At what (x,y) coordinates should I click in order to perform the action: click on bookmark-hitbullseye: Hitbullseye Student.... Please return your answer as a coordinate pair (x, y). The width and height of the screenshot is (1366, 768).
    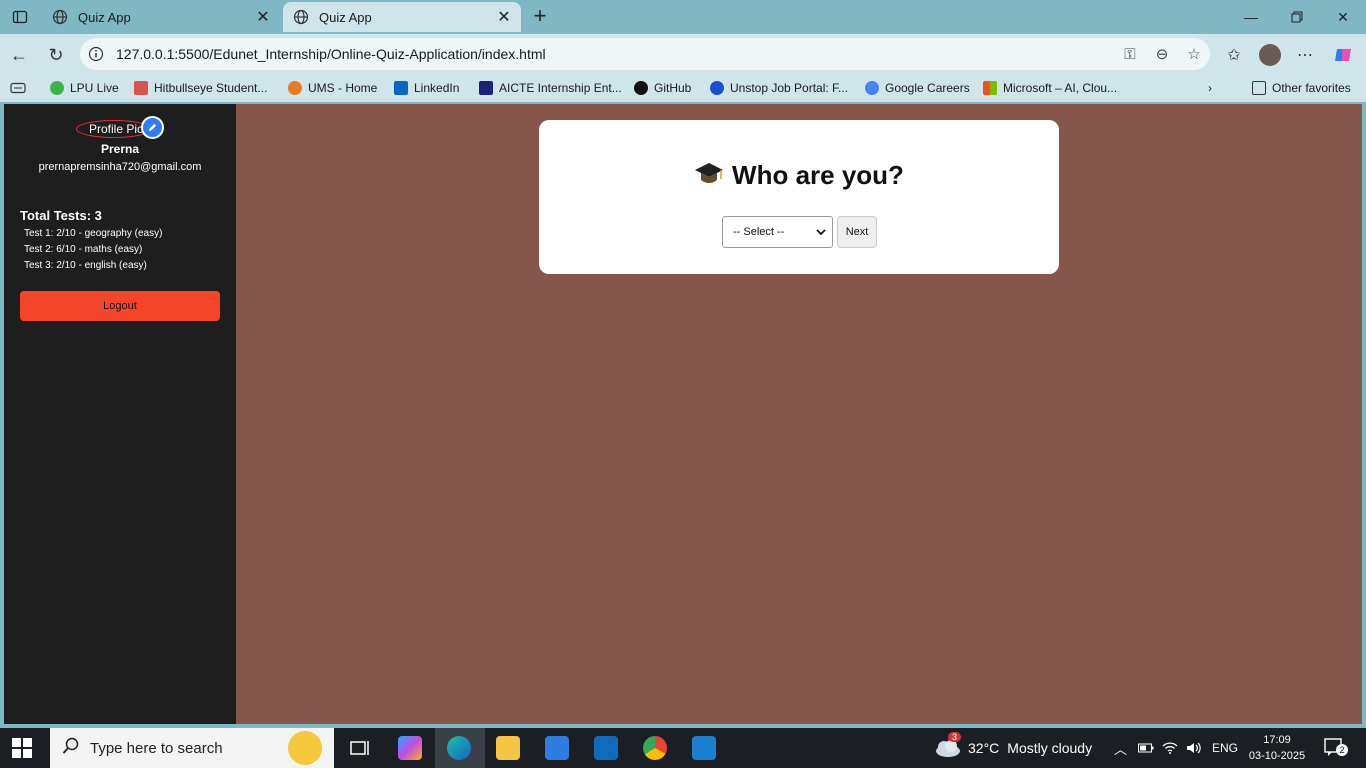
    Looking at the image, I should click on (200, 88).